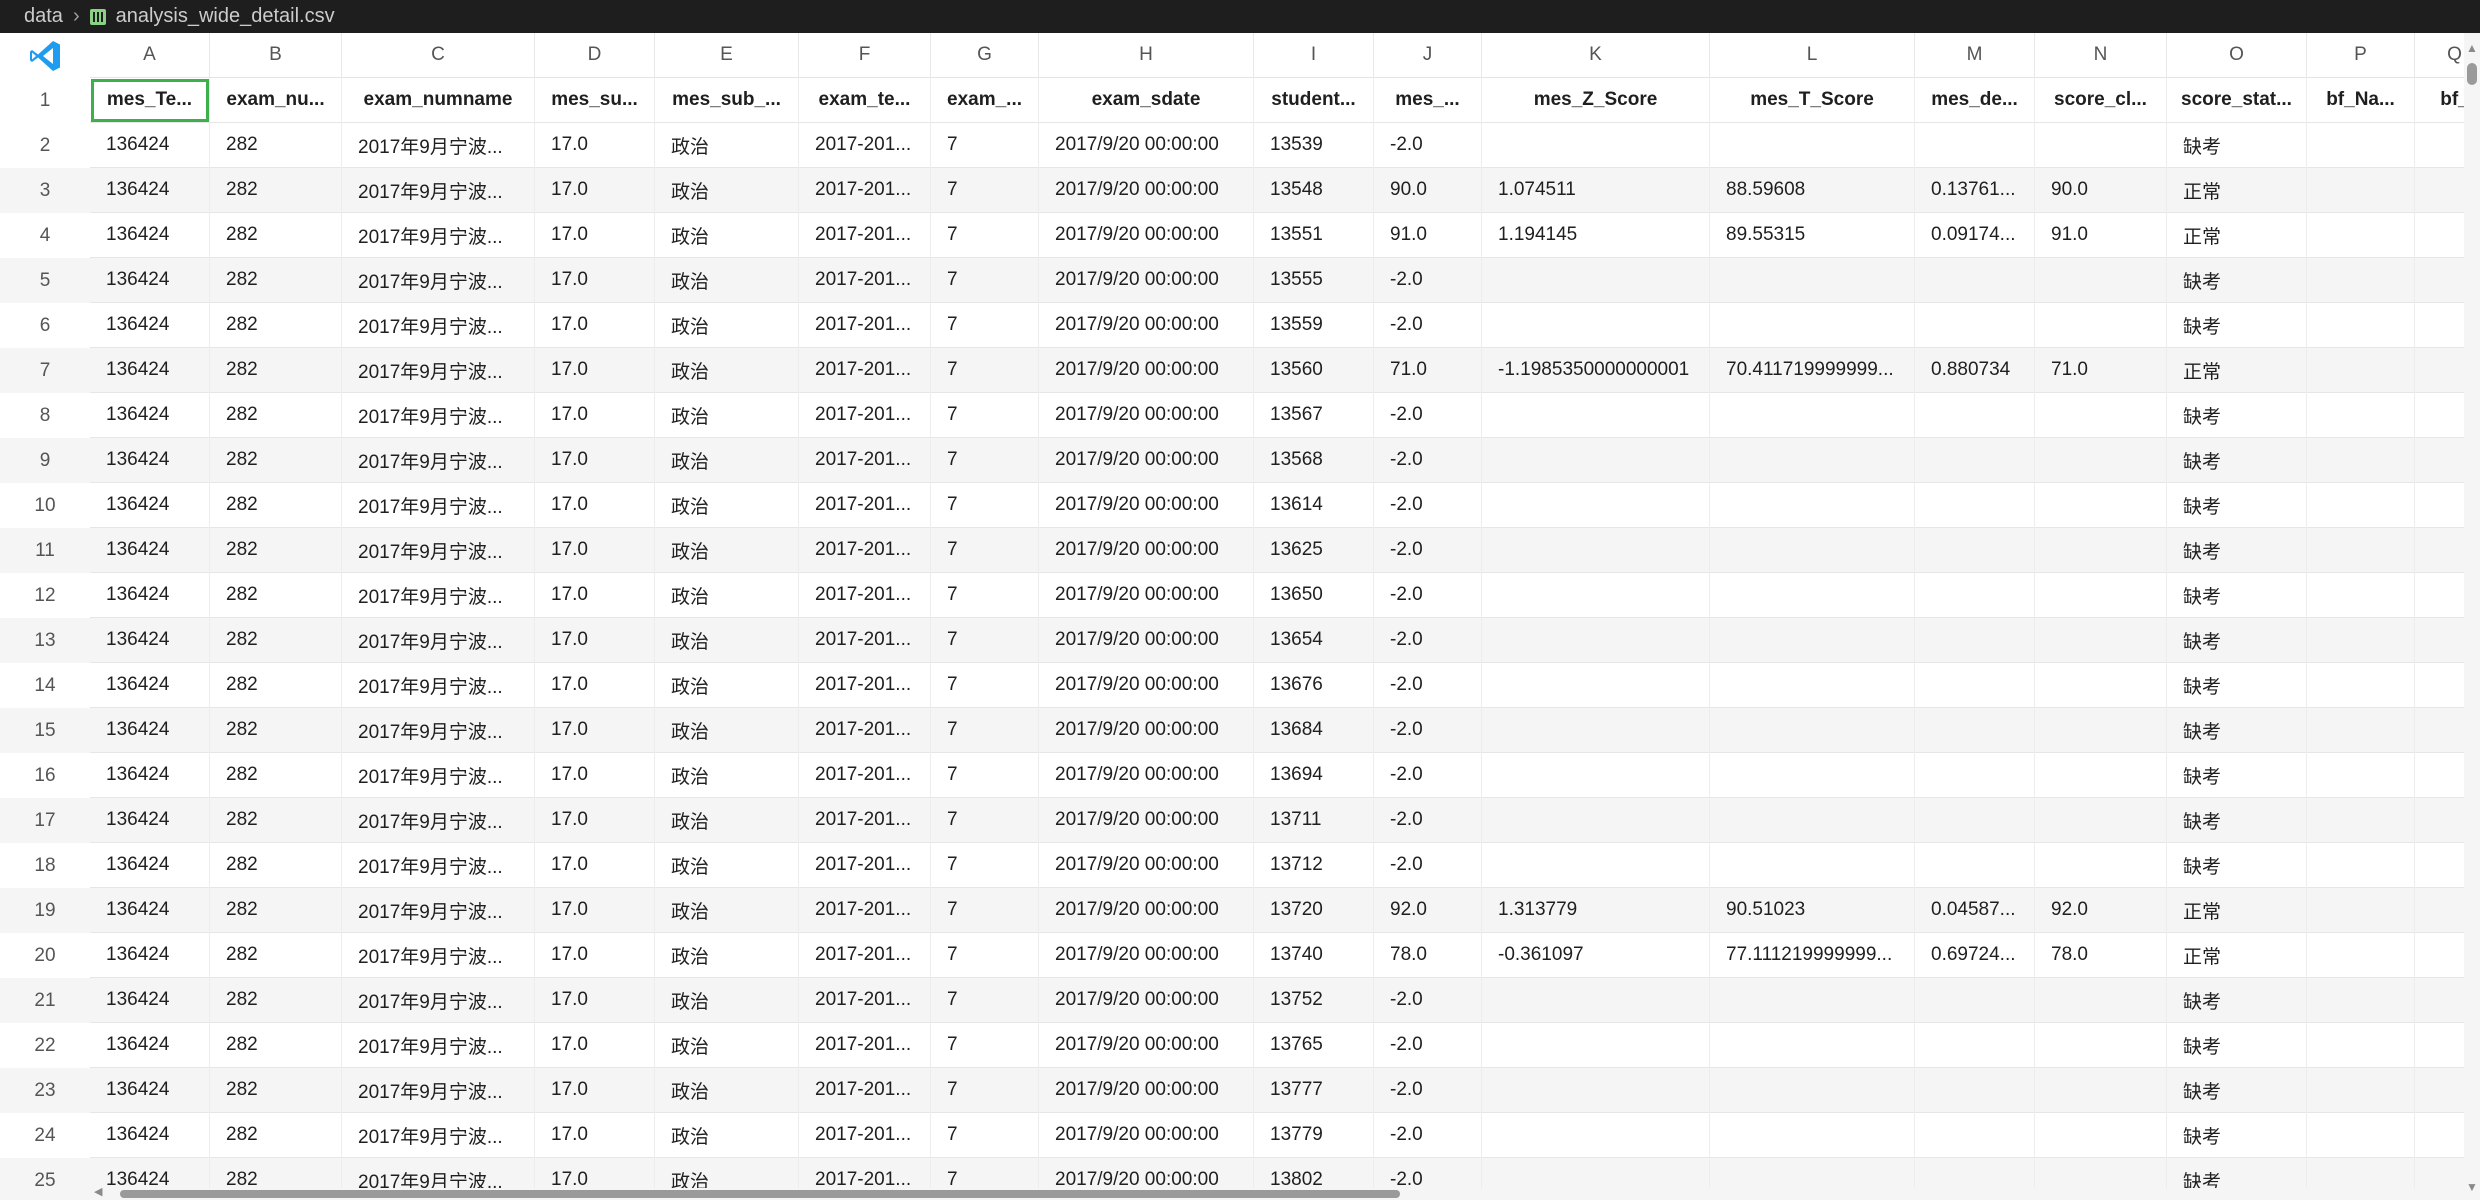  Describe the element at coordinates (438, 100) in the screenshot. I see `header-cell: exam_numname` at that location.